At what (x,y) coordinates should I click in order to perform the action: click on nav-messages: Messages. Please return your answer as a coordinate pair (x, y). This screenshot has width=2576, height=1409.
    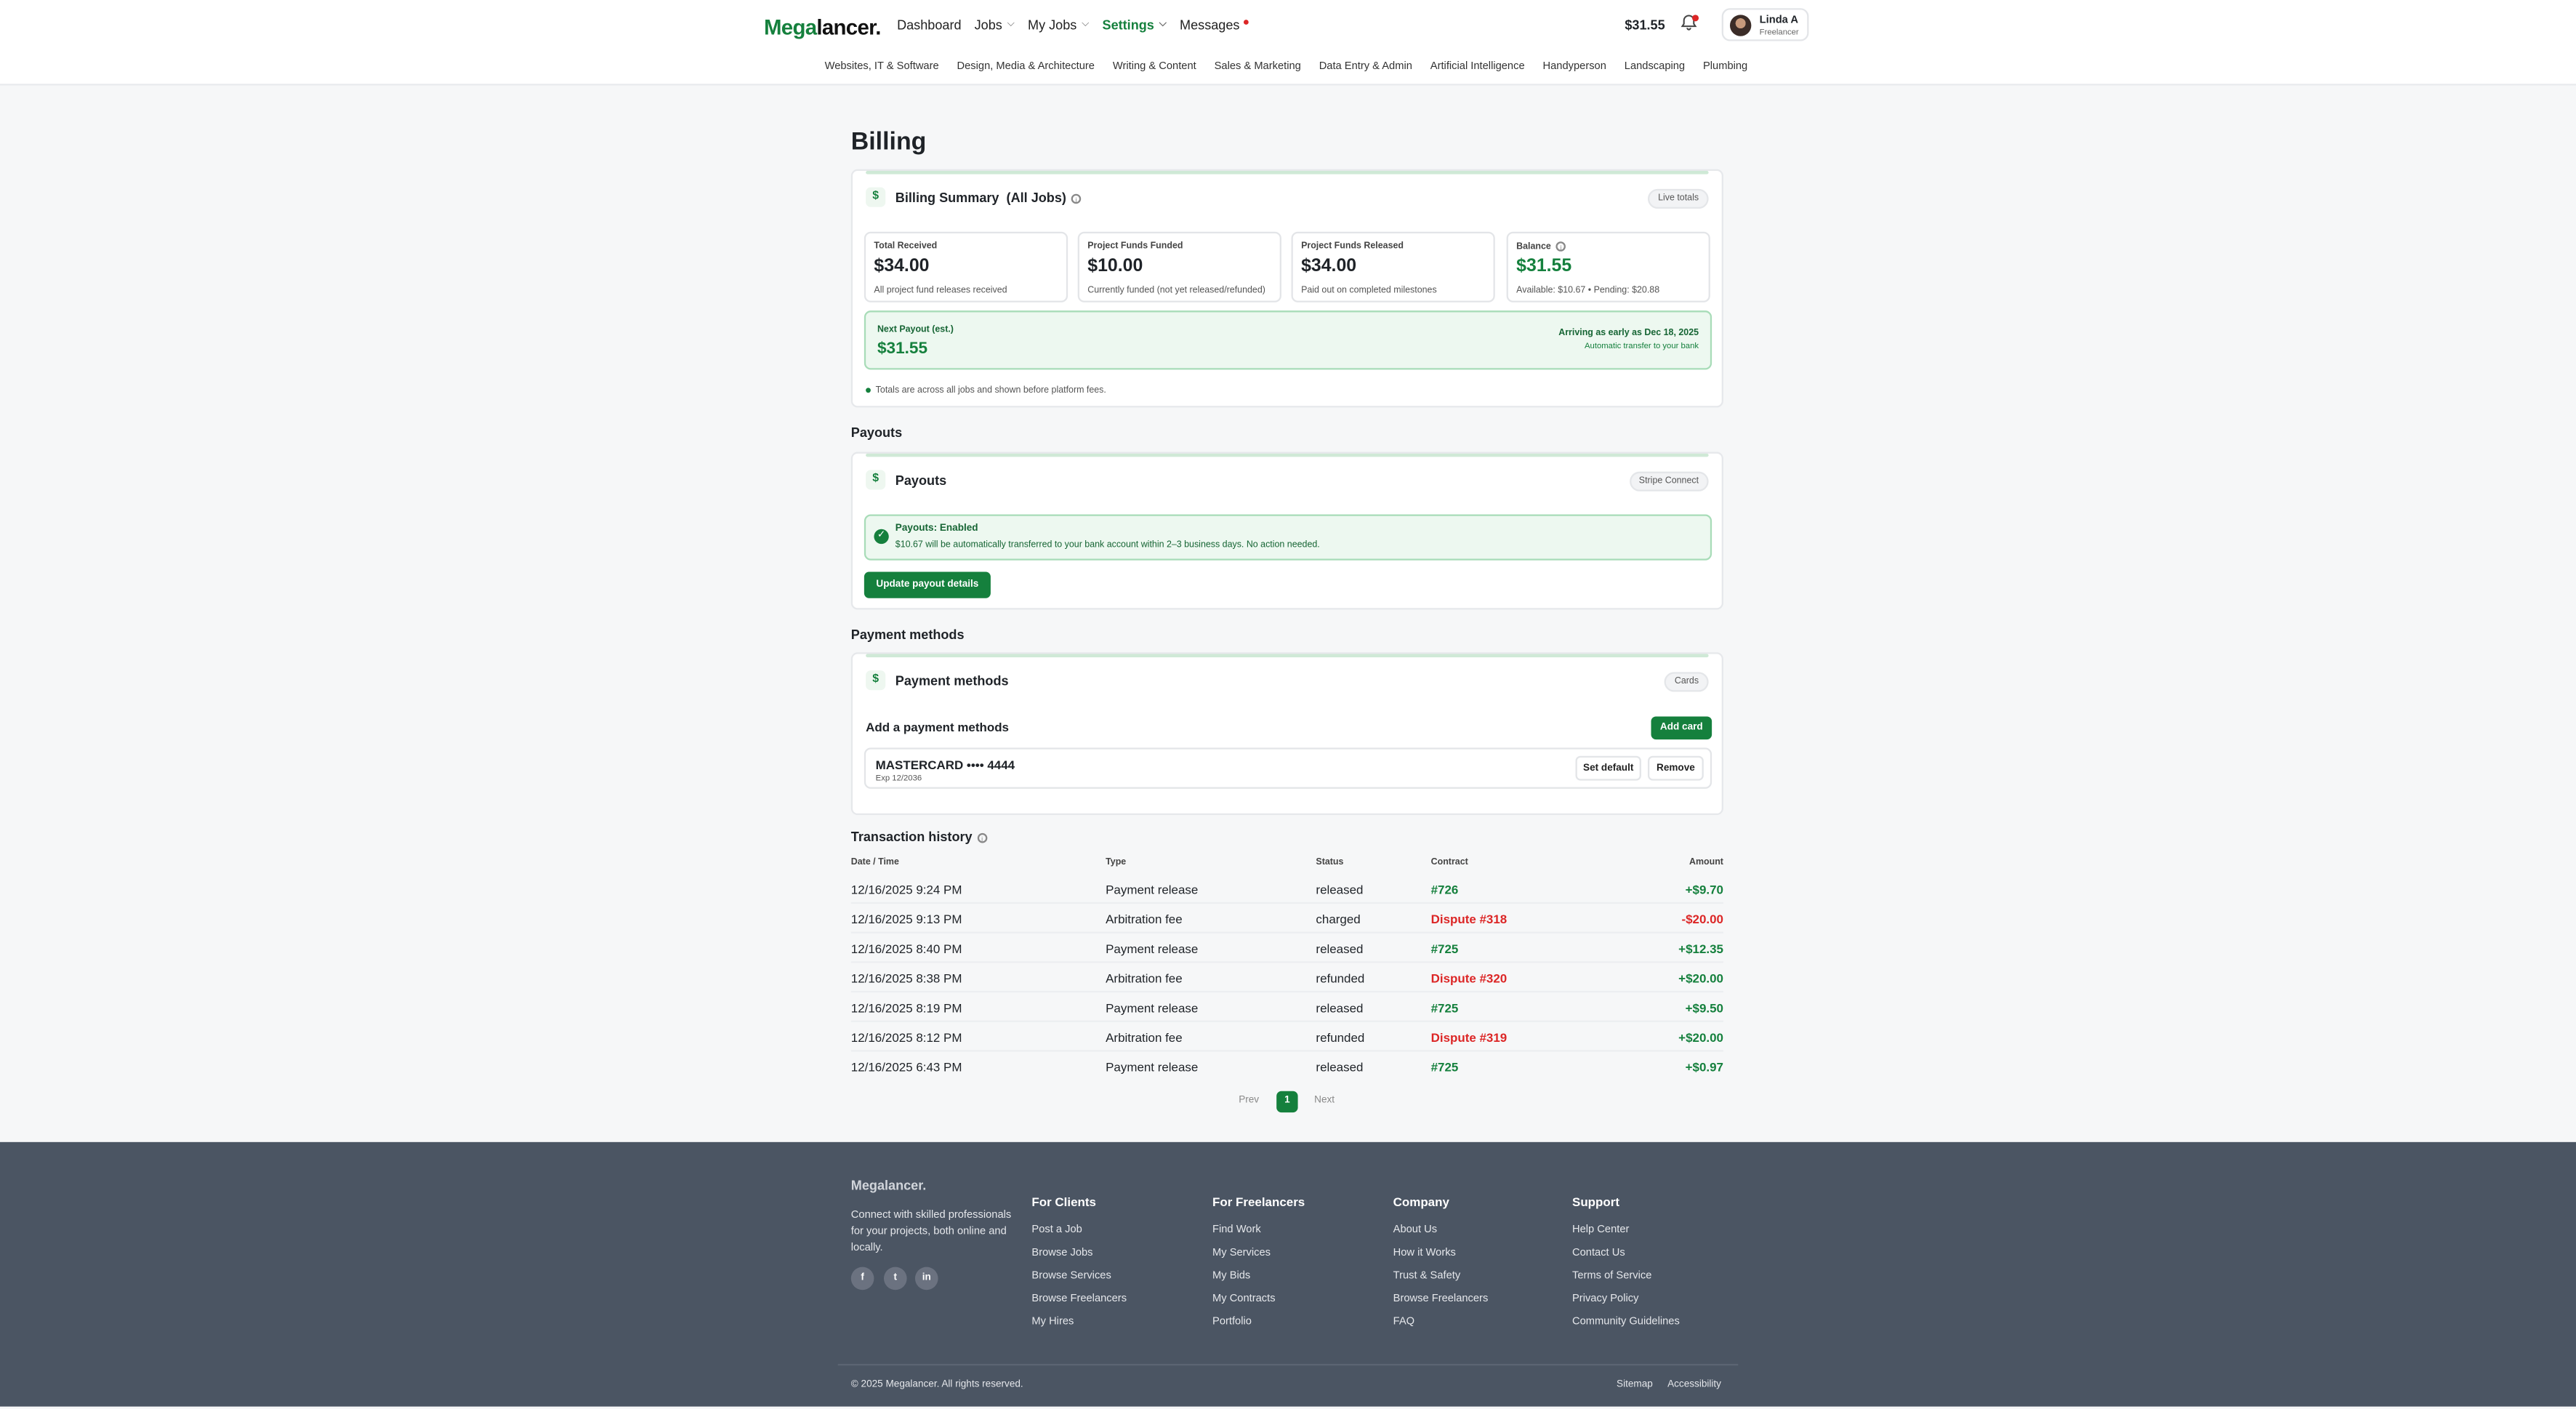
    Looking at the image, I should click on (1214, 25).